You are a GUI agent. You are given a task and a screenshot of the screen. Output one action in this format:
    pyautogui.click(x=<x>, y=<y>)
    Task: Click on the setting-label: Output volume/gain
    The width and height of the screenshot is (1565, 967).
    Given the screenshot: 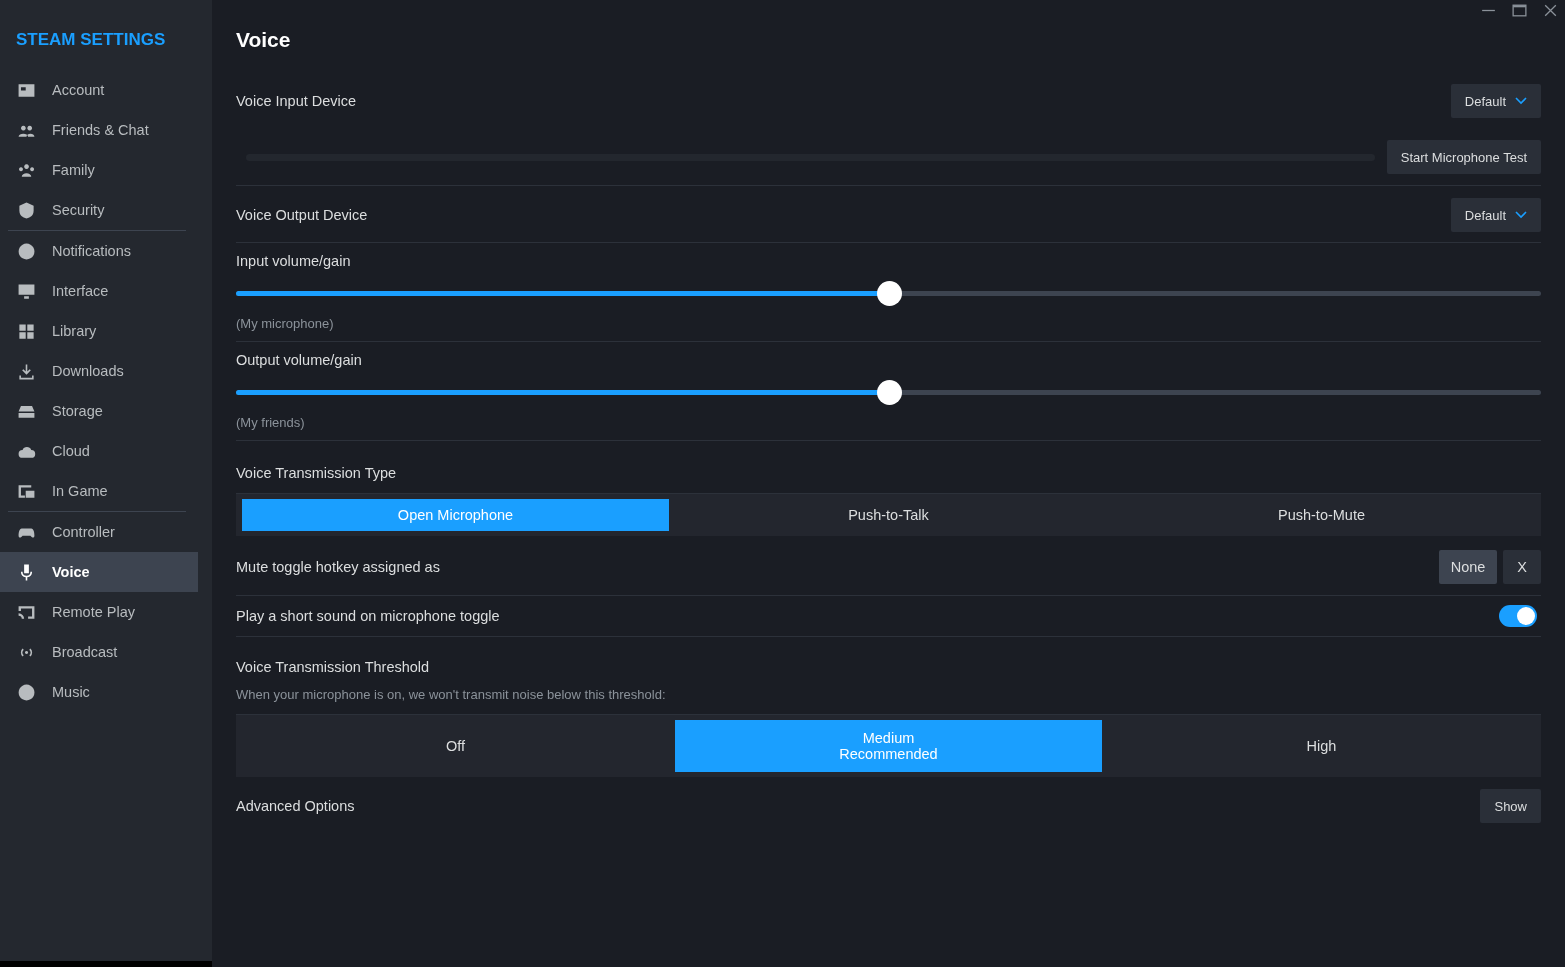 What is the action you would take?
    pyautogui.click(x=299, y=360)
    